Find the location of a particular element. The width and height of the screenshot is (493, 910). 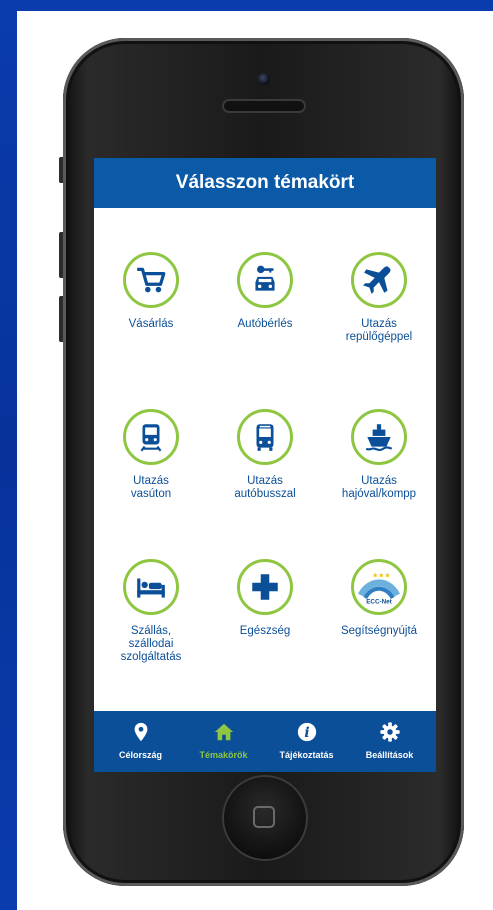

shopping-cart-icon is located at coordinates (151, 280).